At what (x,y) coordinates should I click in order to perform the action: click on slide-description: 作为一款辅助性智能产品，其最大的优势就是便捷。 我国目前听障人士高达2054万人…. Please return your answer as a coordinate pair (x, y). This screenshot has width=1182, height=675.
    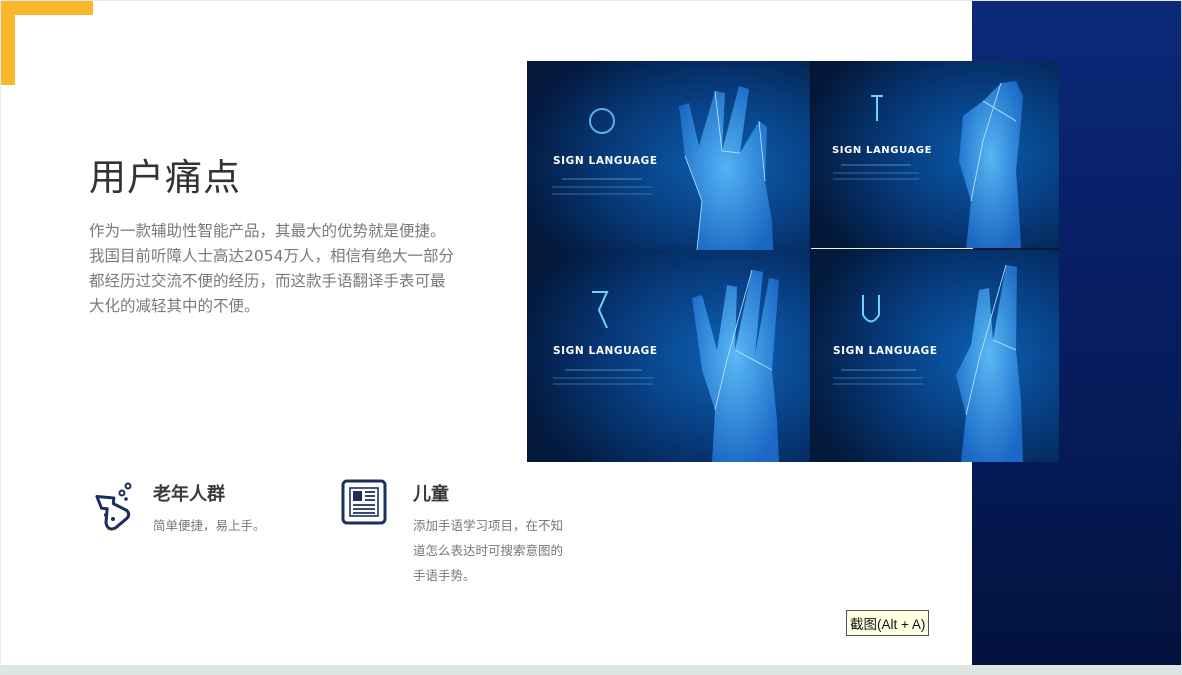
    Looking at the image, I should click on (294, 269).